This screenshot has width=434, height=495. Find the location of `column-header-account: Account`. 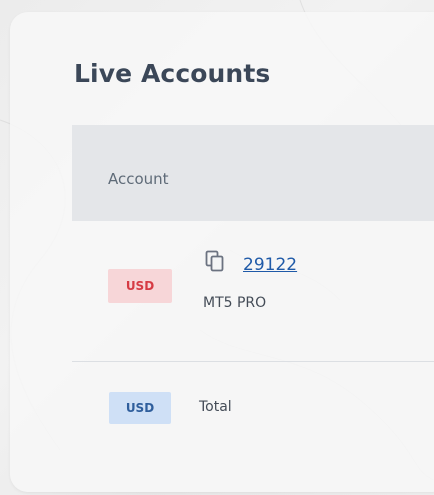

column-header-account: Account is located at coordinates (138, 179).